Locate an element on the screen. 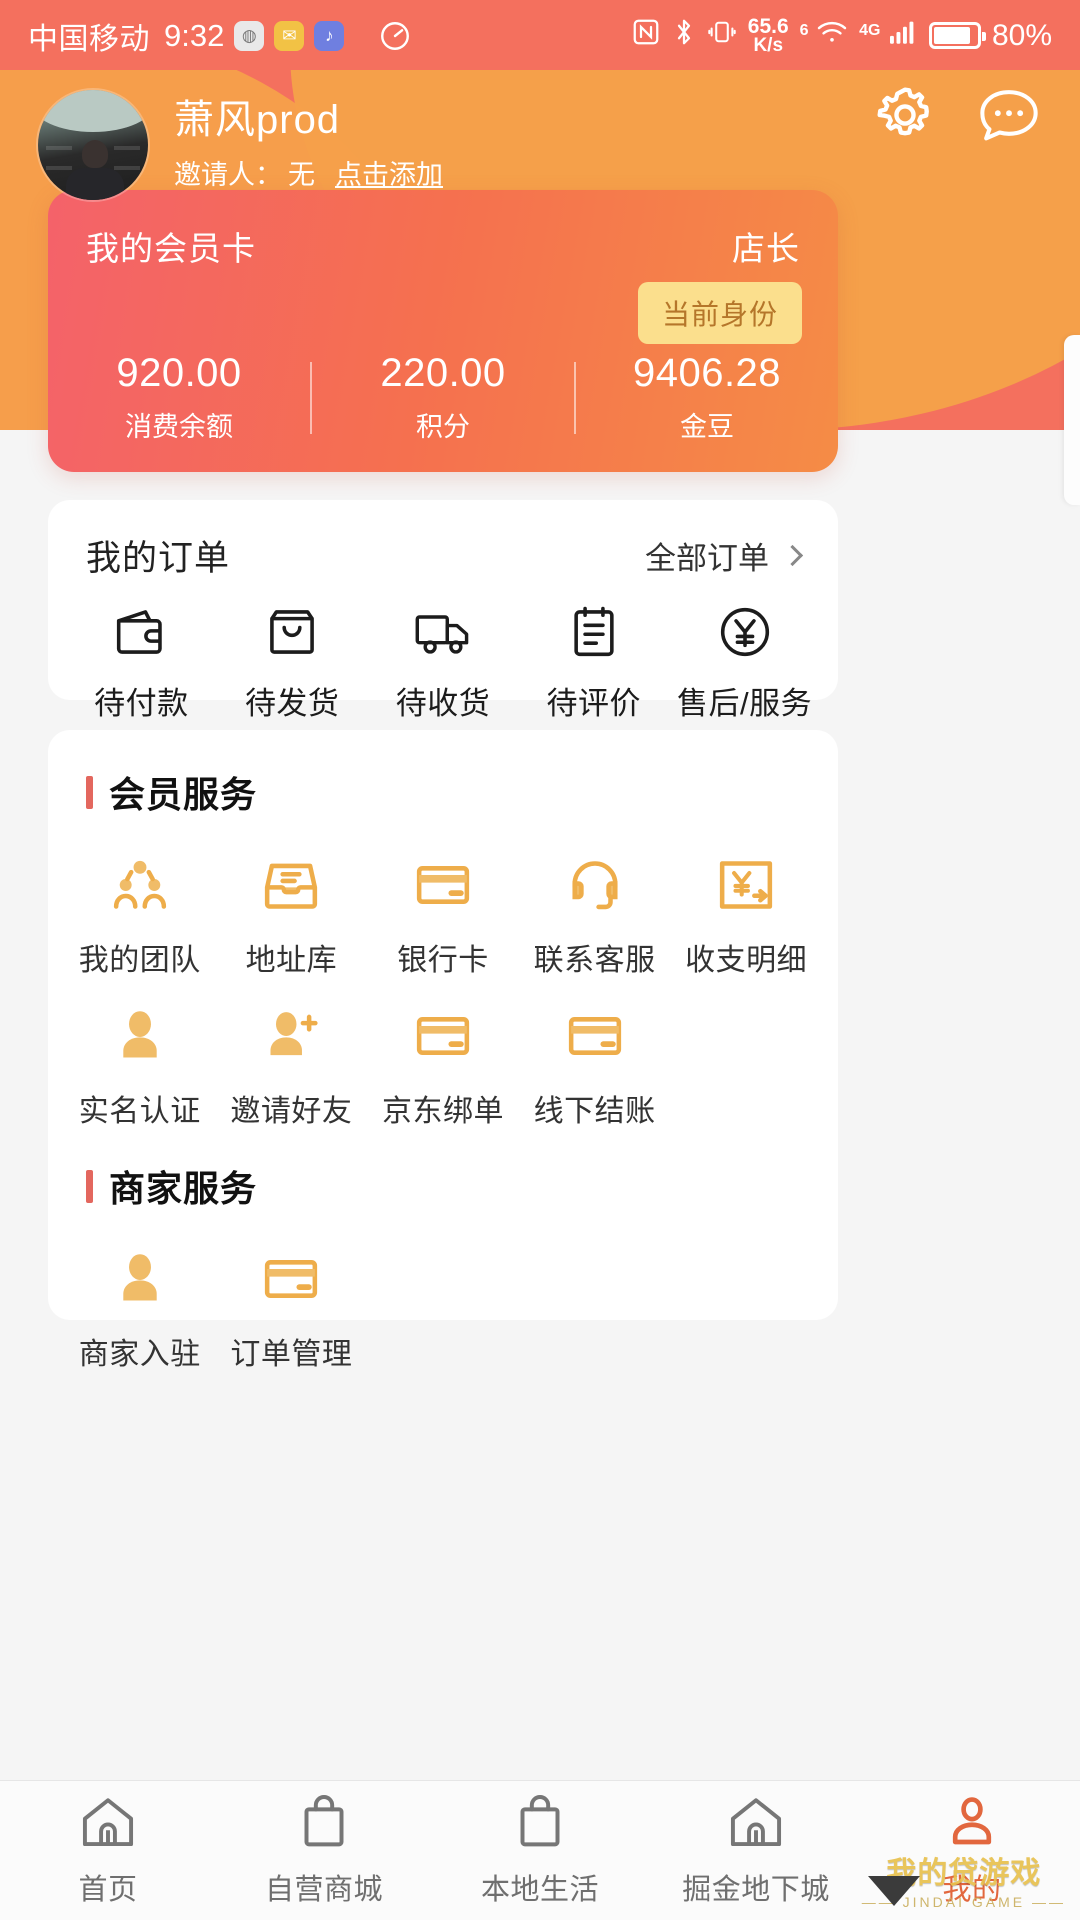 This screenshot has height=1920, width=1080. yuan-arrow-icon is located at coordinates (746, 887).